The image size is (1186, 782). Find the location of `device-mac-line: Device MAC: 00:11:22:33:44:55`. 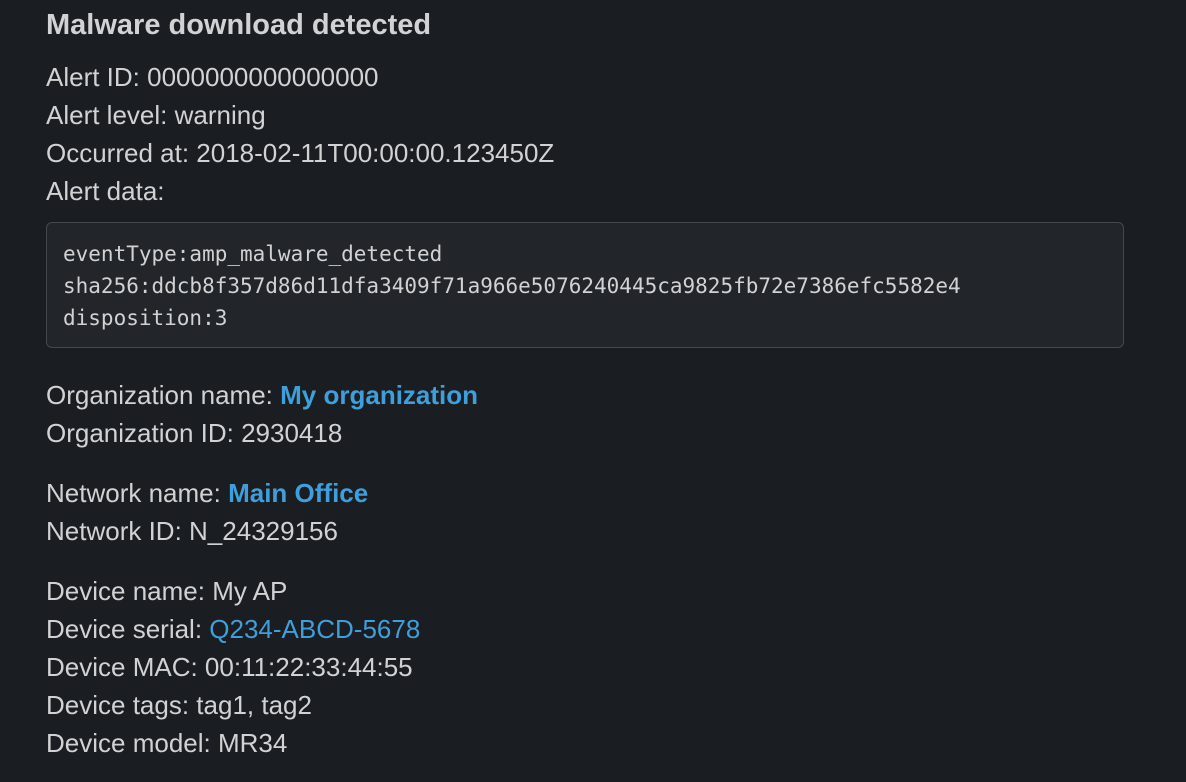

device-mac-line: Device MAC: 00:11:22:33:44:55 is located at coordinates (586, 667).